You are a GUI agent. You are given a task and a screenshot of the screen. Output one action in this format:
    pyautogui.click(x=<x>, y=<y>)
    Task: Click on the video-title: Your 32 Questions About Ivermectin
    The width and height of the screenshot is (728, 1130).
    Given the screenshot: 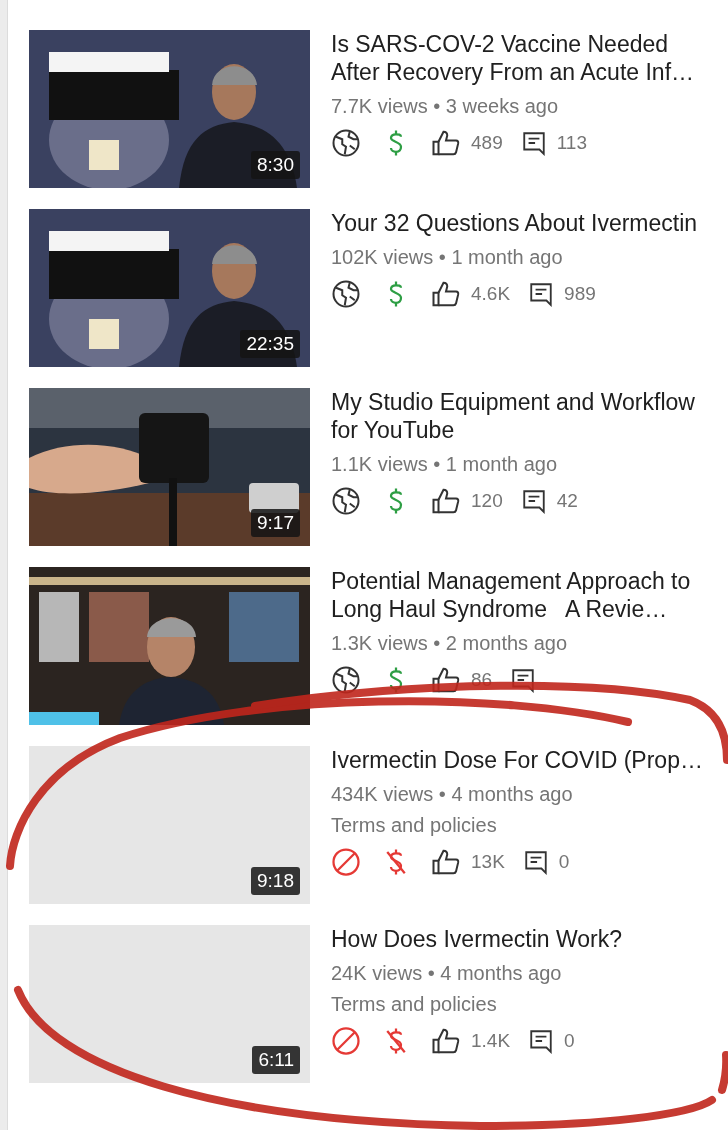 What is the action you would take?
    pyautogui.click(x=520, y=223)
    